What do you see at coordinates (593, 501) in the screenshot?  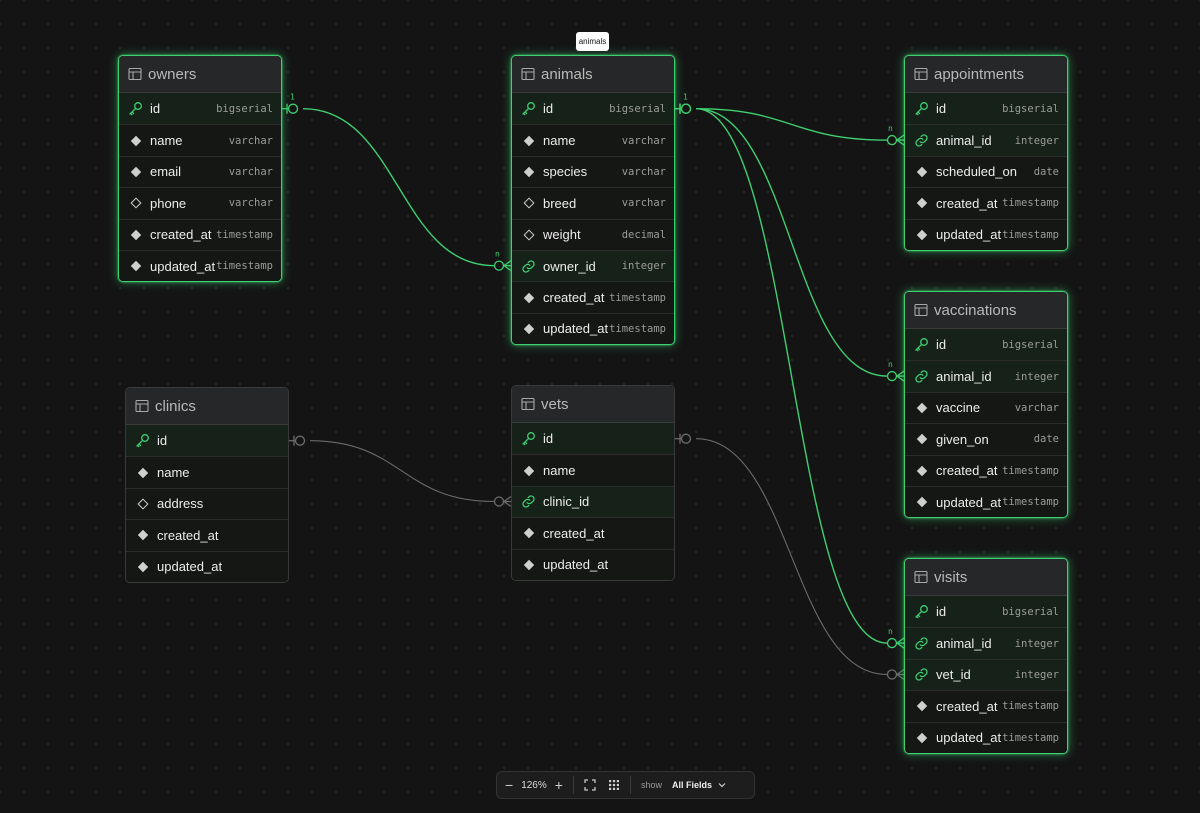 I see `field-row-clinic-id: clinic_id` at bounding box center [593, 501].